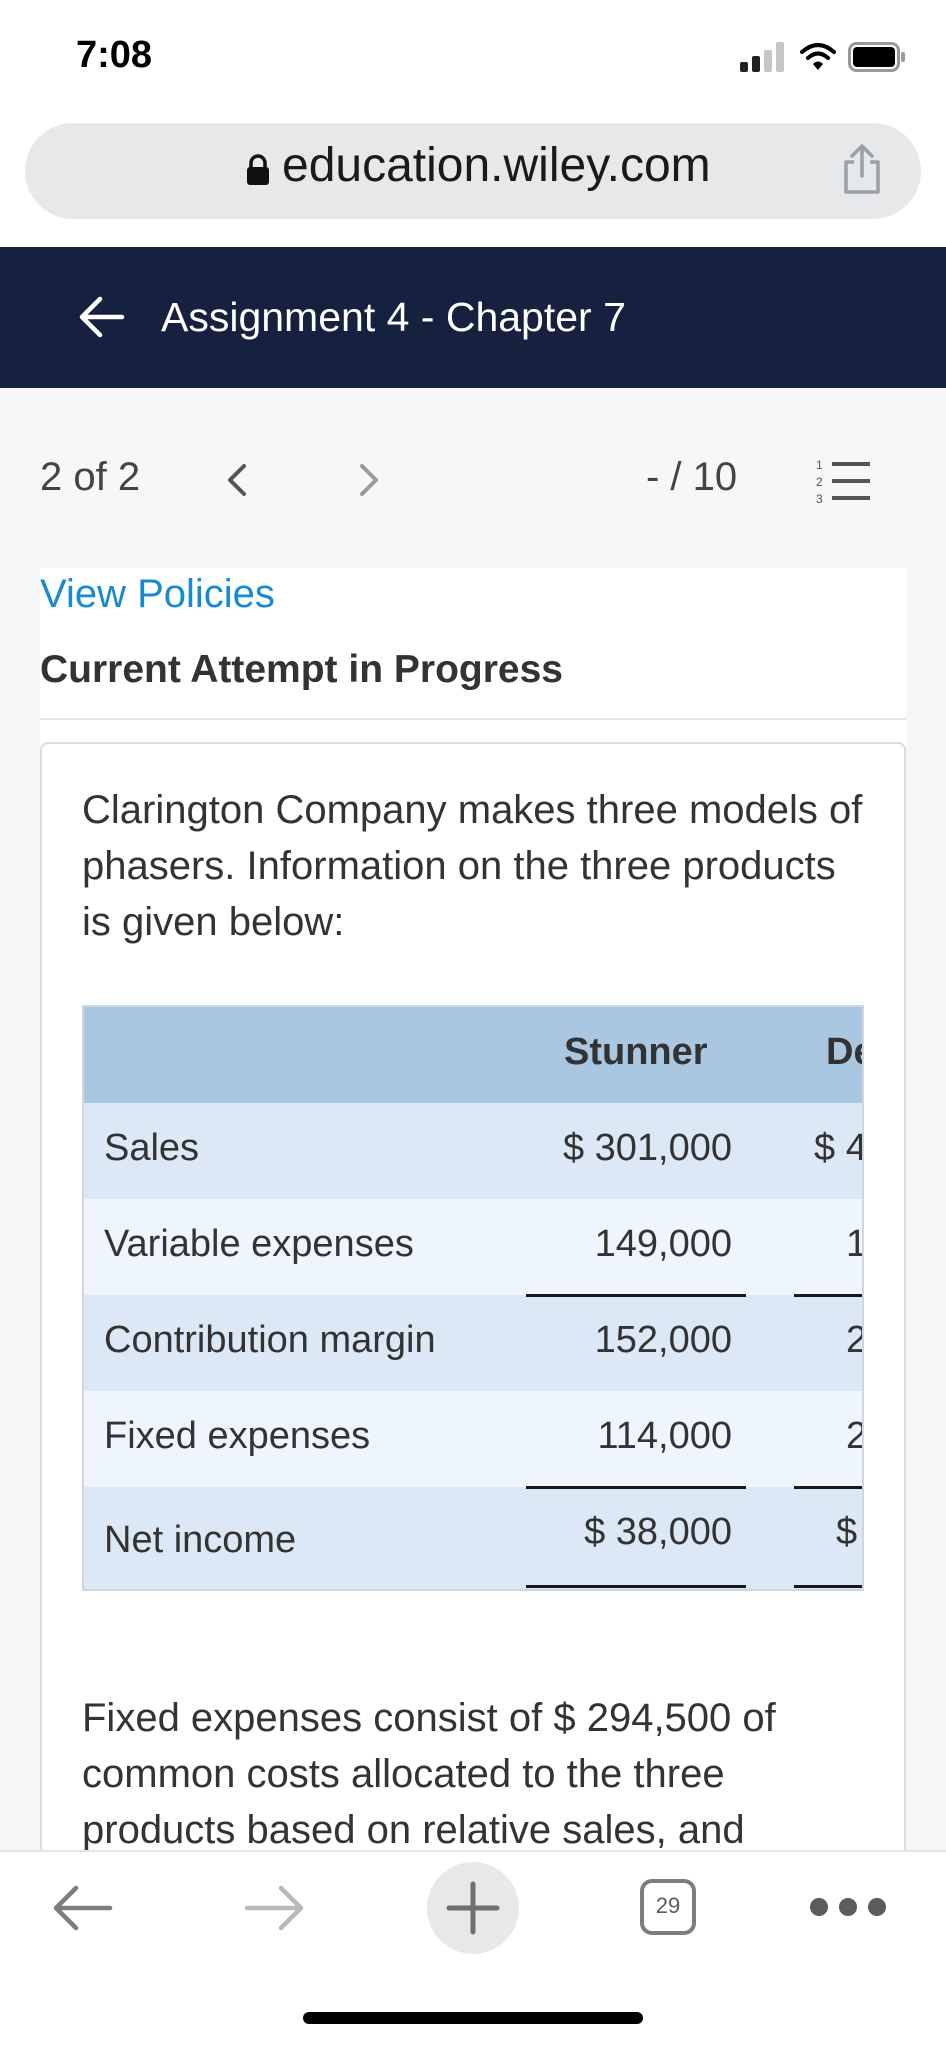  I want to click on stunner-value: $ 38,000, so click(658, 1532).